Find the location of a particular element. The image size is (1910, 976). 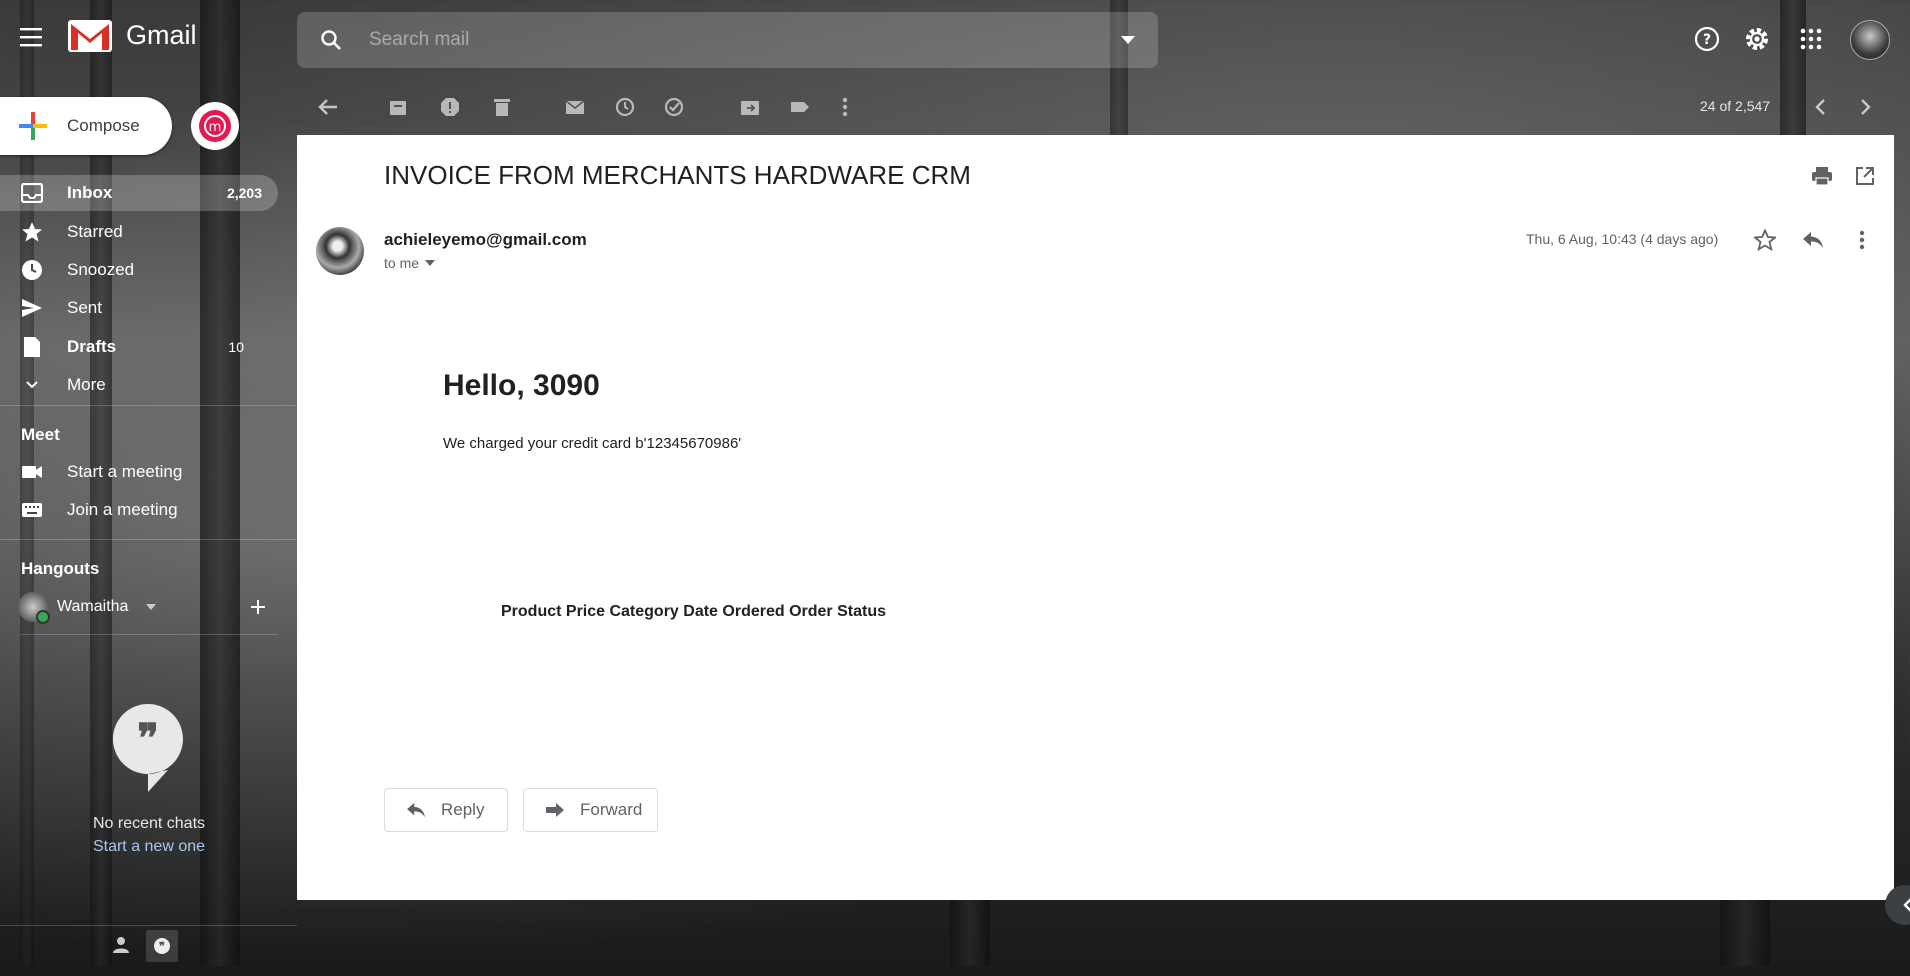

sidebar-item-label: More is located at coordinates (86, 384).